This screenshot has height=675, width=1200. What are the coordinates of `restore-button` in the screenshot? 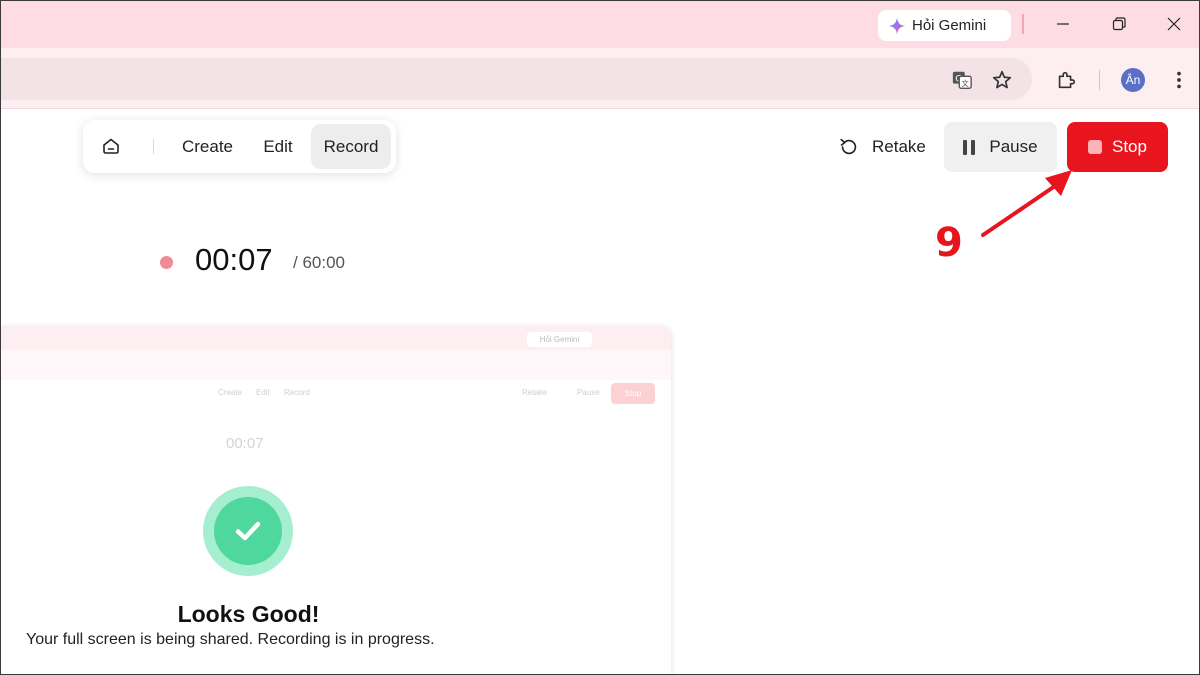 It's located at (1119, 24).